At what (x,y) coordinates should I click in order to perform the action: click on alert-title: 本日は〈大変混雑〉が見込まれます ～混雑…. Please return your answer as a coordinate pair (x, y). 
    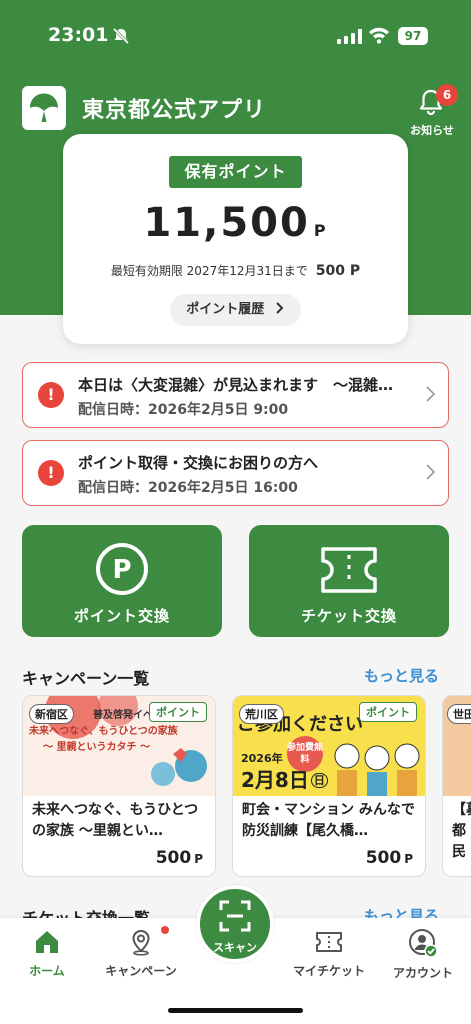
    Looking at the image, I should click on (236, 385).